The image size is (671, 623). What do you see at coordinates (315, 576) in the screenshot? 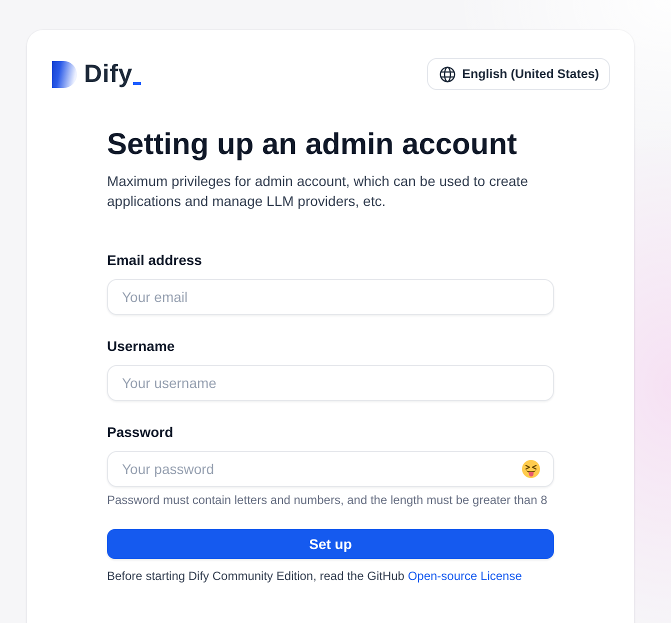
I see `license-notice: Before starting Dify Community Edition, read the GitHub Open-source License` at bounding box center [315, 576].